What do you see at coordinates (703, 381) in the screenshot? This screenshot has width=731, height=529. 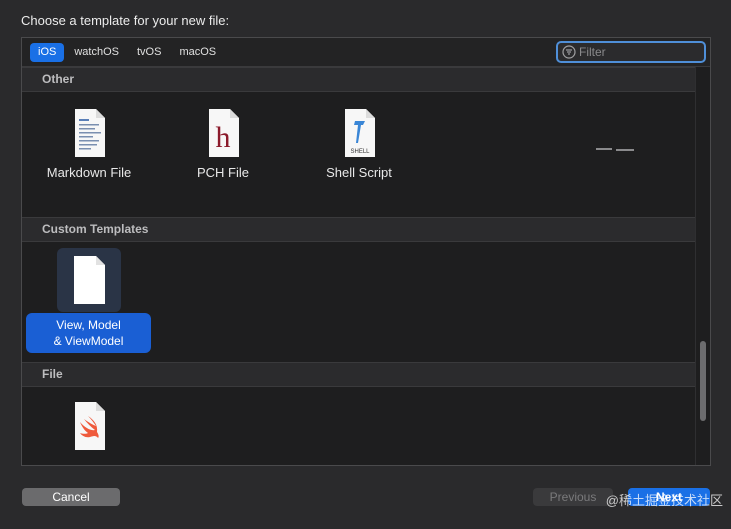 I see `scrollbar-thumb` at bounding box center [703, 381].